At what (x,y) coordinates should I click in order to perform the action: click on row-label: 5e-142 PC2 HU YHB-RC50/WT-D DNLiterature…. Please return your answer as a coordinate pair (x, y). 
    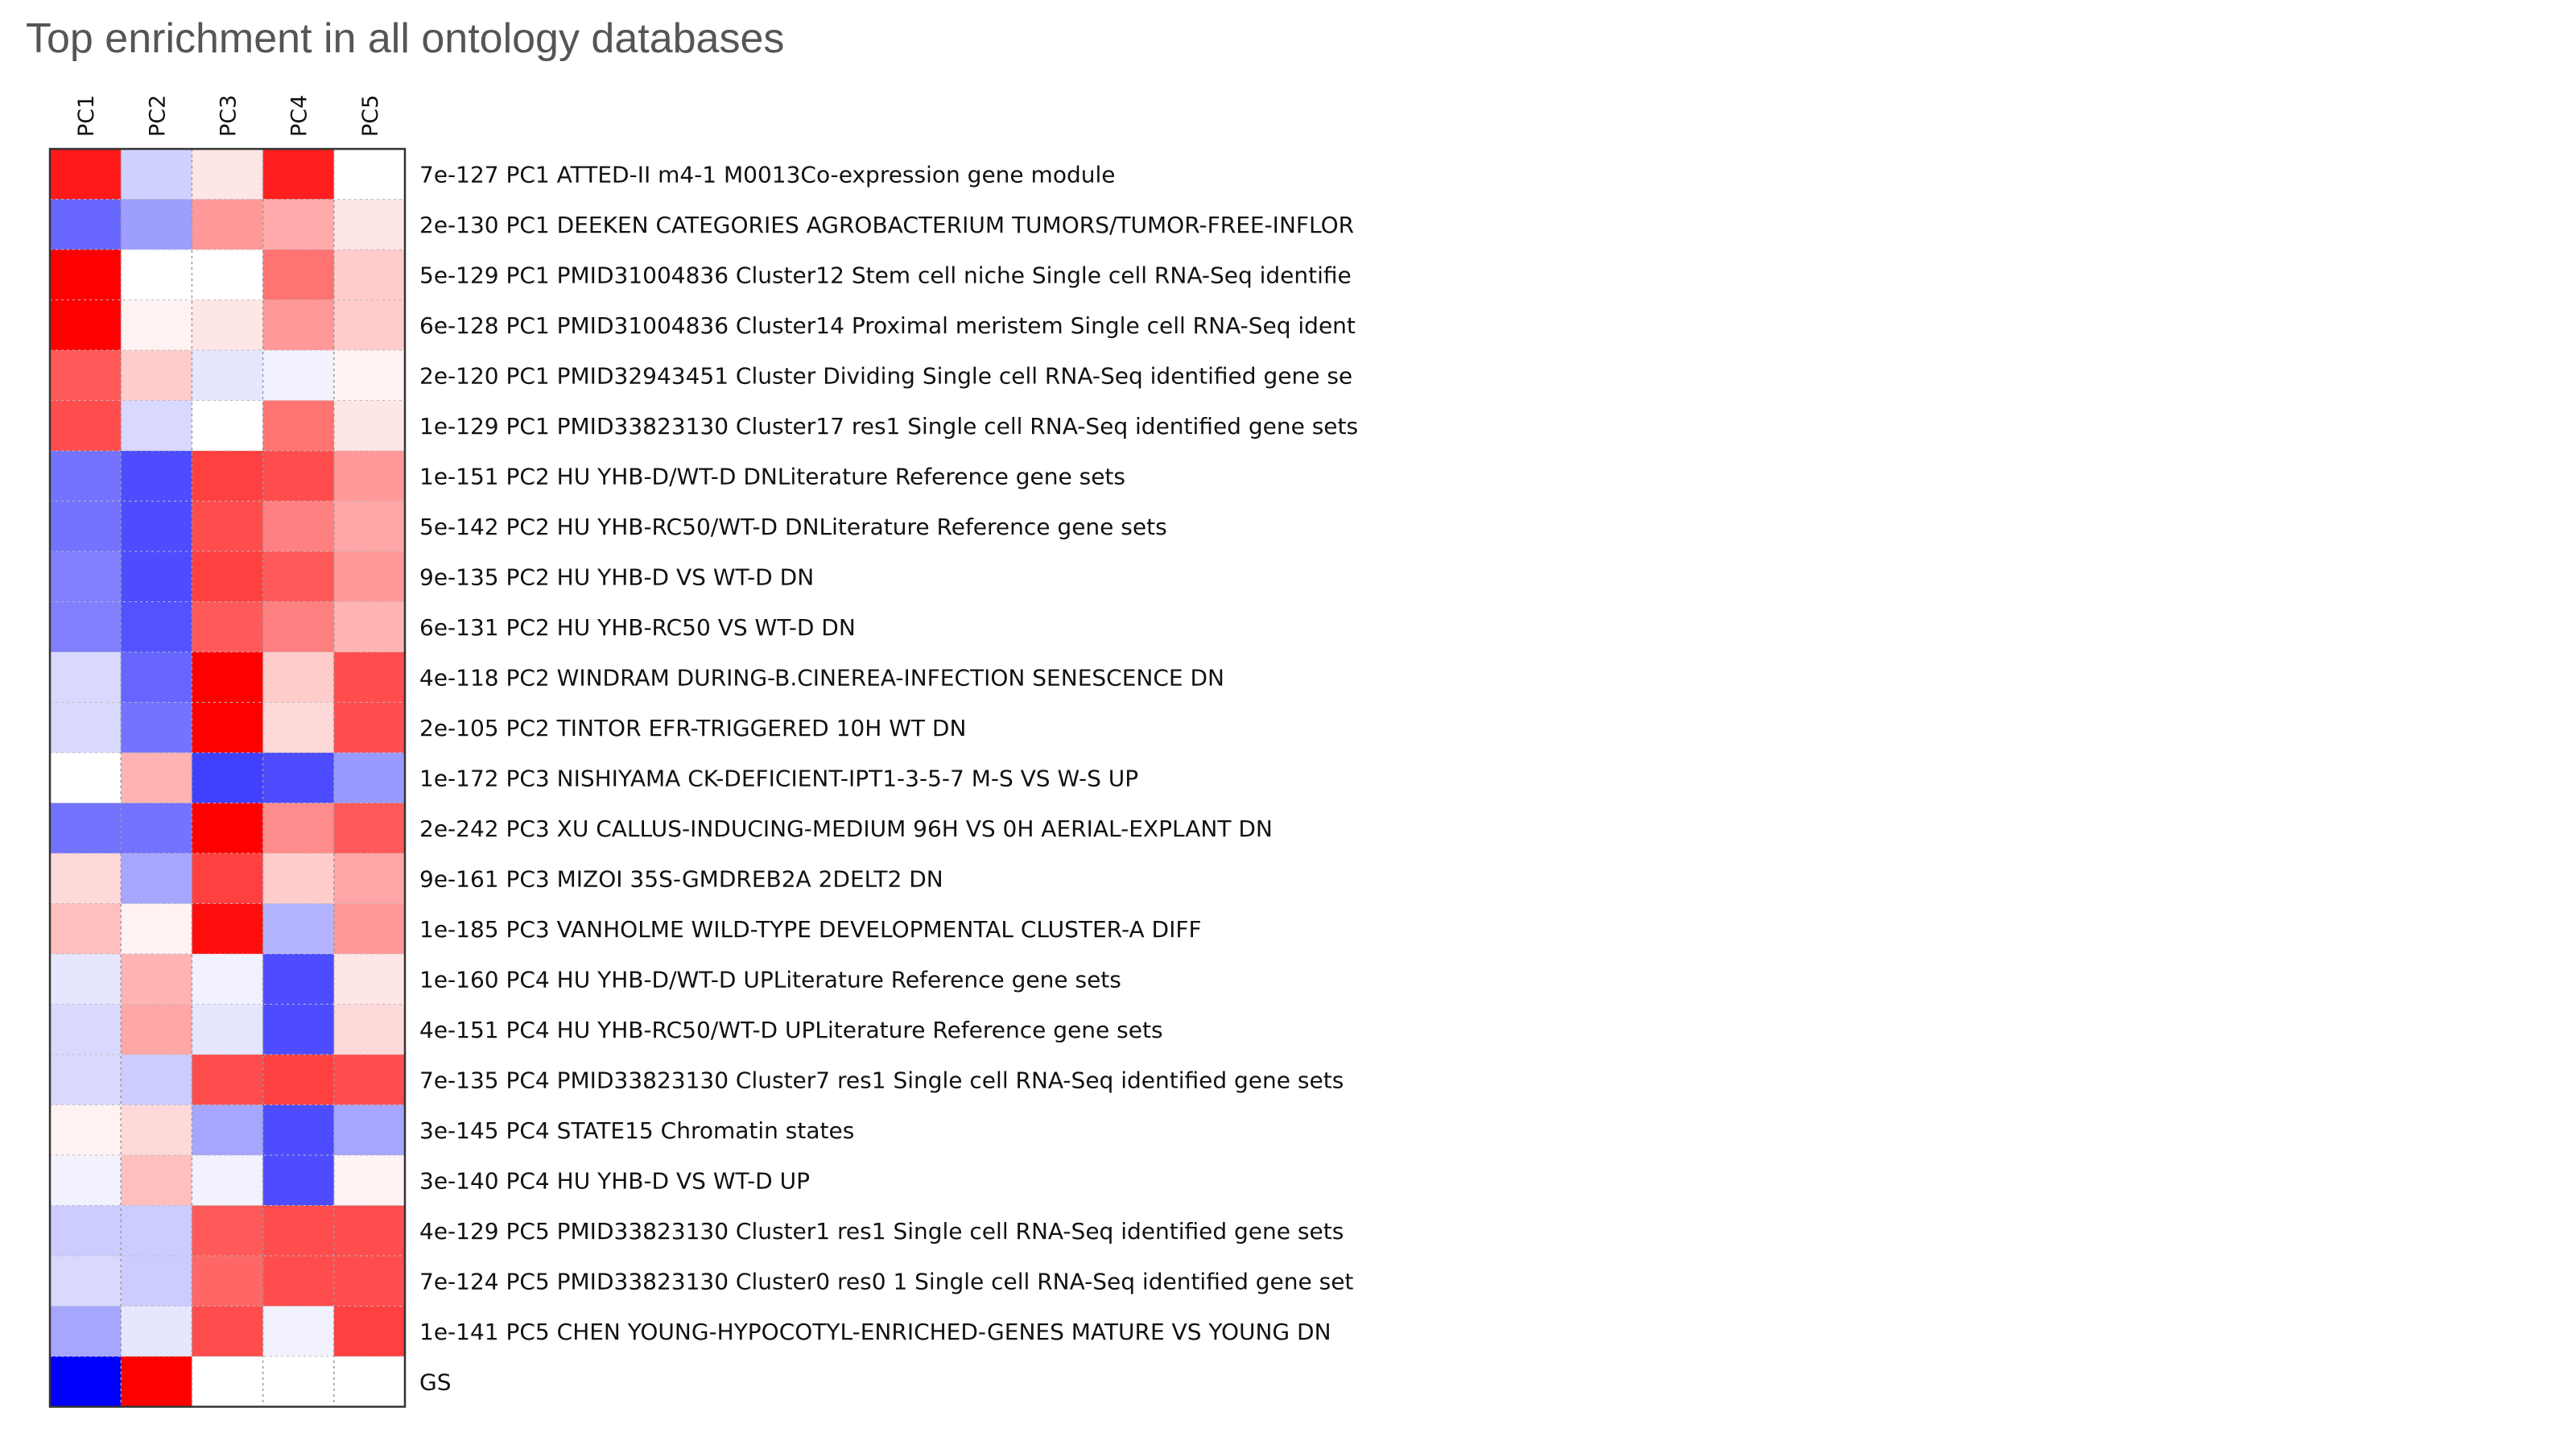
    Looking at the image, I should click on (793, 527).